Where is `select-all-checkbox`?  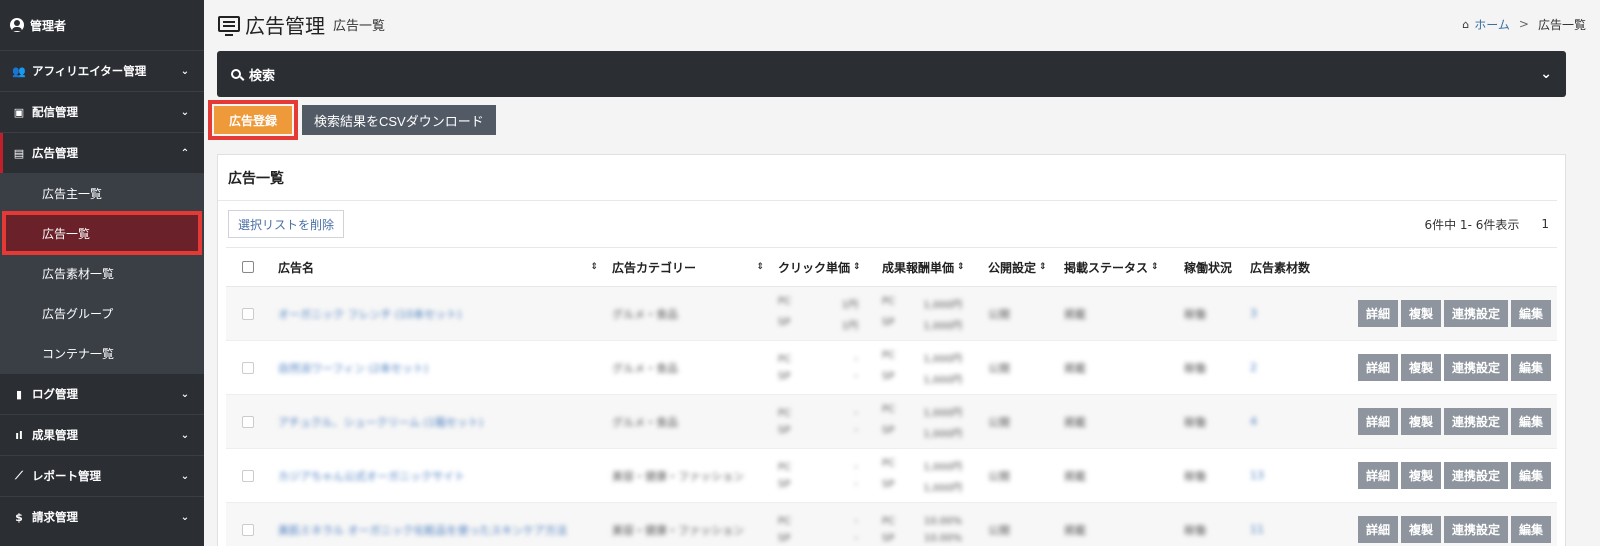
select-all-checkbox is located at coordinates (248, 267).